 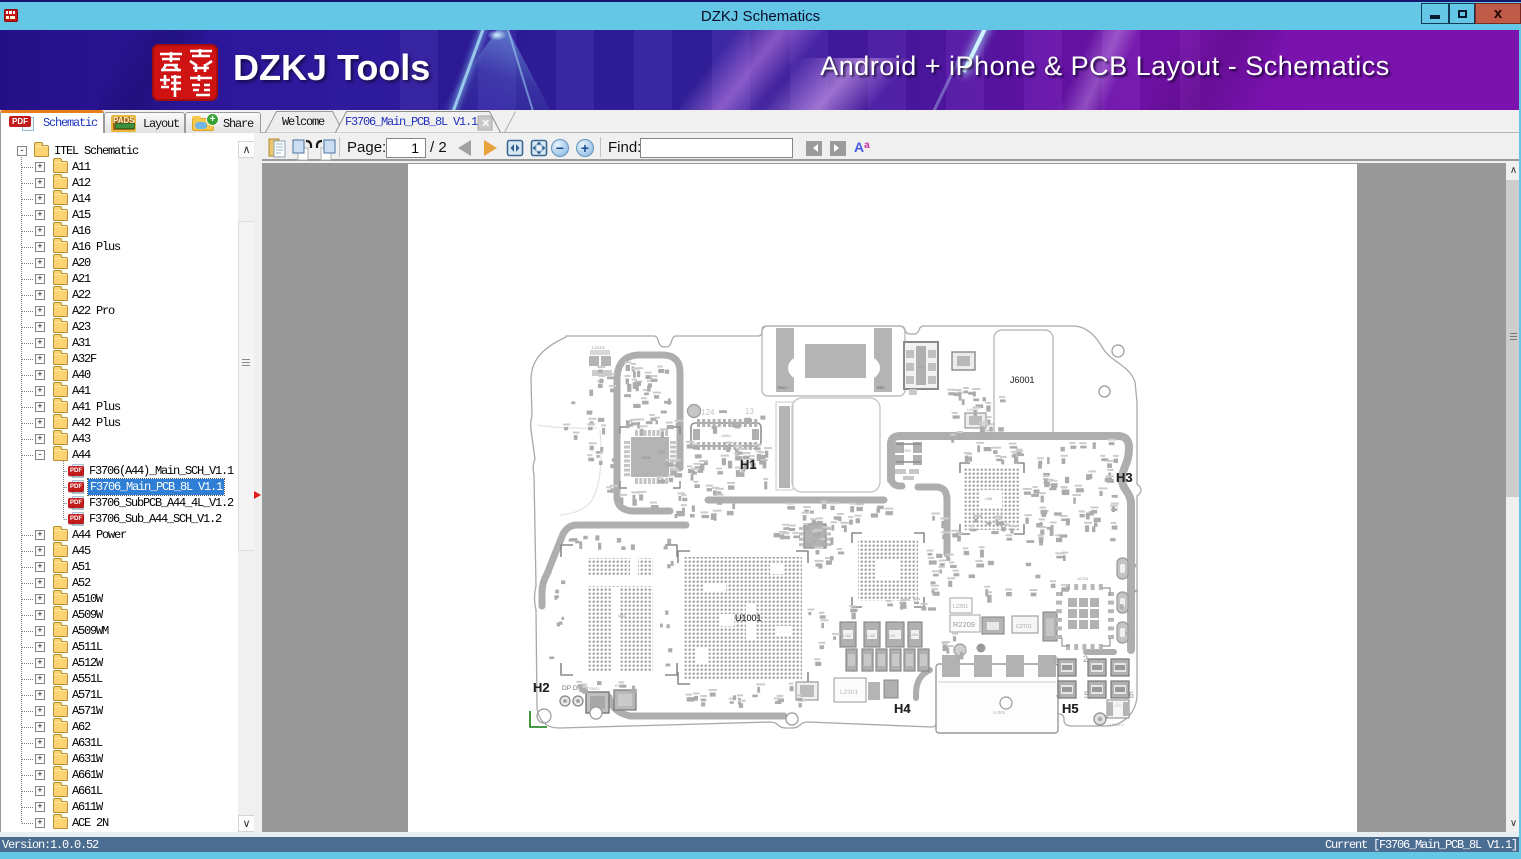 What do you see at coordinates (847, 636) in the screenshot?
I see `svg-text: L104` at bounding box center [847, 636].